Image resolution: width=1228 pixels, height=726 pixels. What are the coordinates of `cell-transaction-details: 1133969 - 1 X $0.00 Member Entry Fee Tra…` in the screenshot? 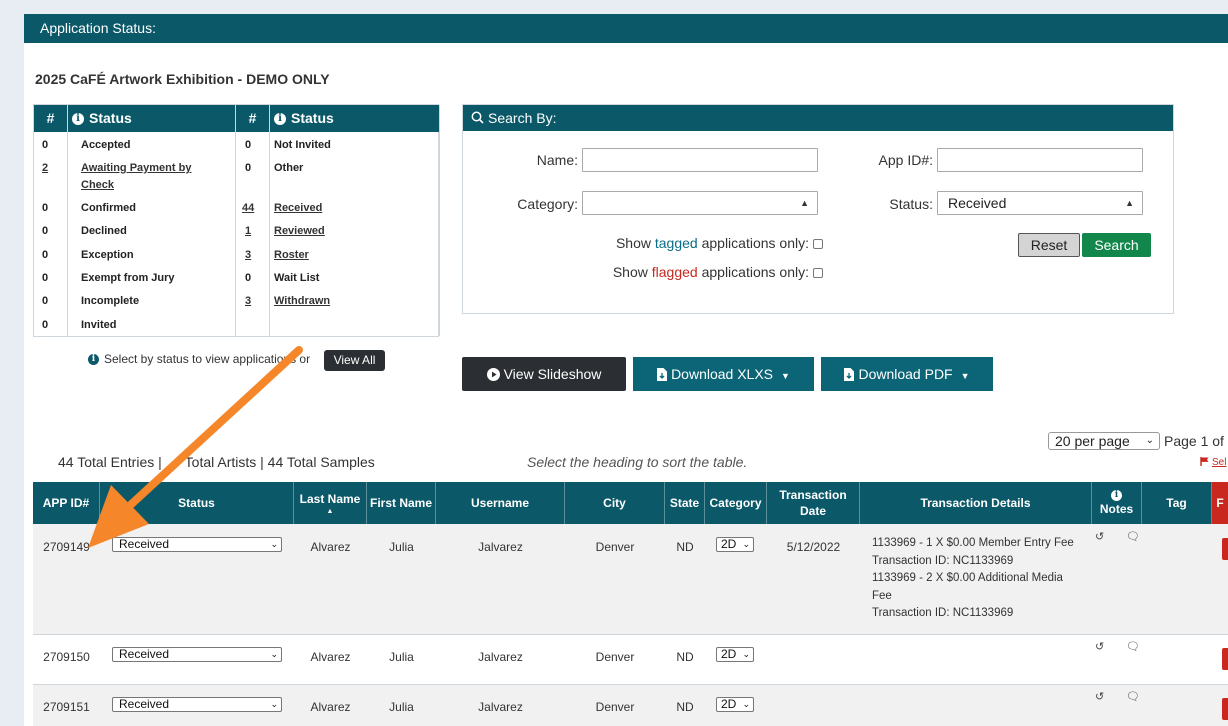 It's located at (973, 579).